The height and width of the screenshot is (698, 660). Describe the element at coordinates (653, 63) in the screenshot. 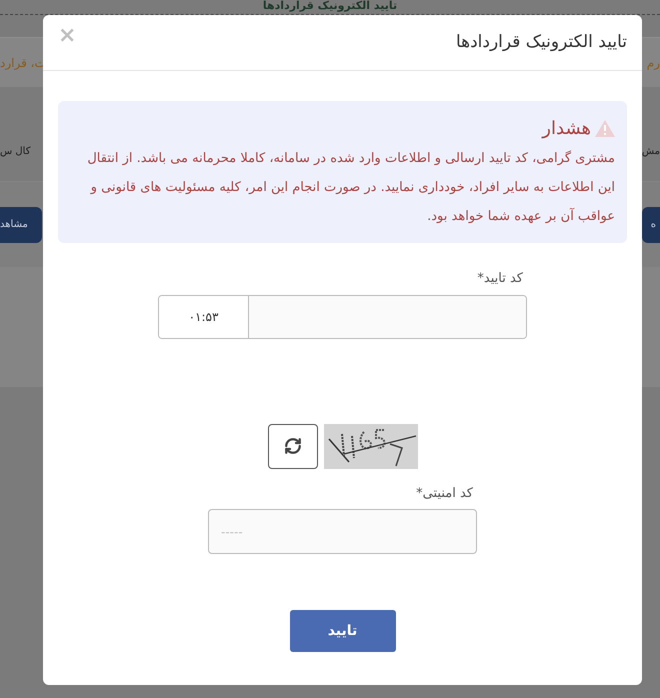

I see `notice-text: رم` at that location.